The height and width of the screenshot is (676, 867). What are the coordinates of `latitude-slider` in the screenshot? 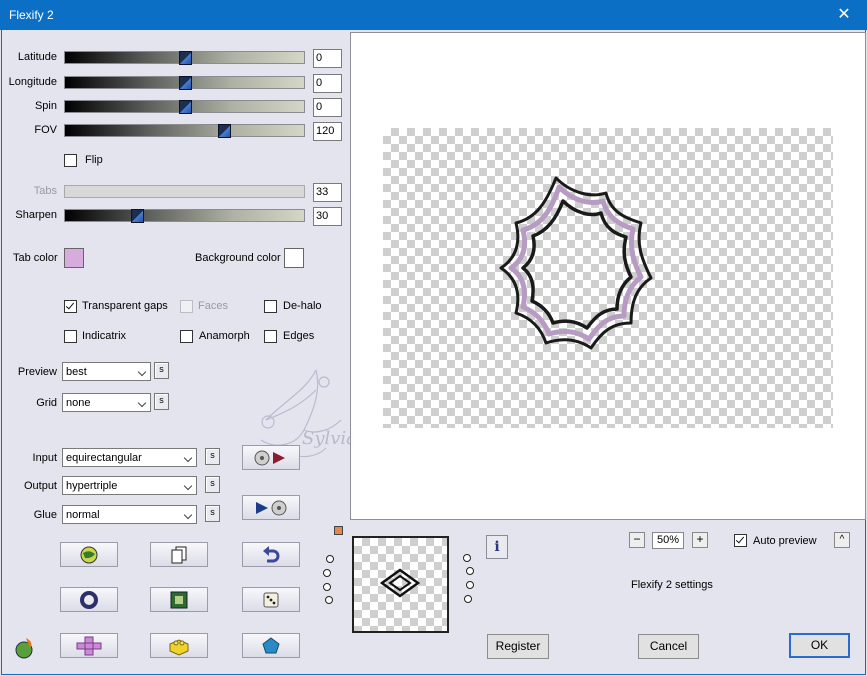 It's located at (184, 58).